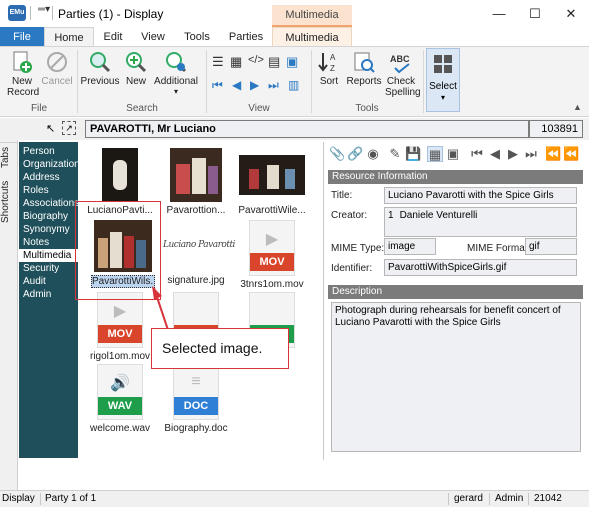 The width and height of the screenshot is (589, 507). Describe the element at coordinates (48, 294) in the screenshot. I see `nav-item-admin: Admin` at that location.